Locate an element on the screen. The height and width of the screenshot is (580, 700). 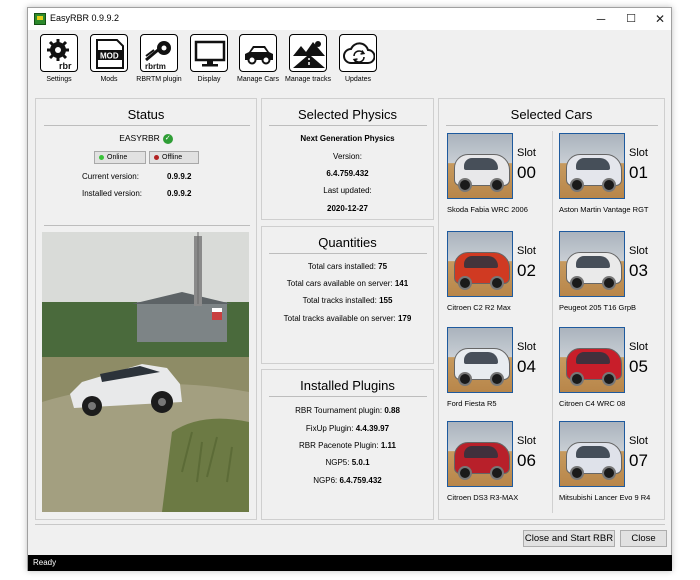
car-name: Citroen C2 R2 Max is located at coordinates (479, 307).